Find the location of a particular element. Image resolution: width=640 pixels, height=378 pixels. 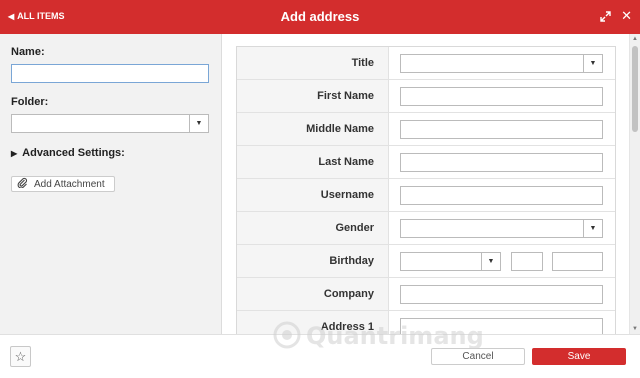

form-row: Title ▼ is located at coordinates (426, 63).